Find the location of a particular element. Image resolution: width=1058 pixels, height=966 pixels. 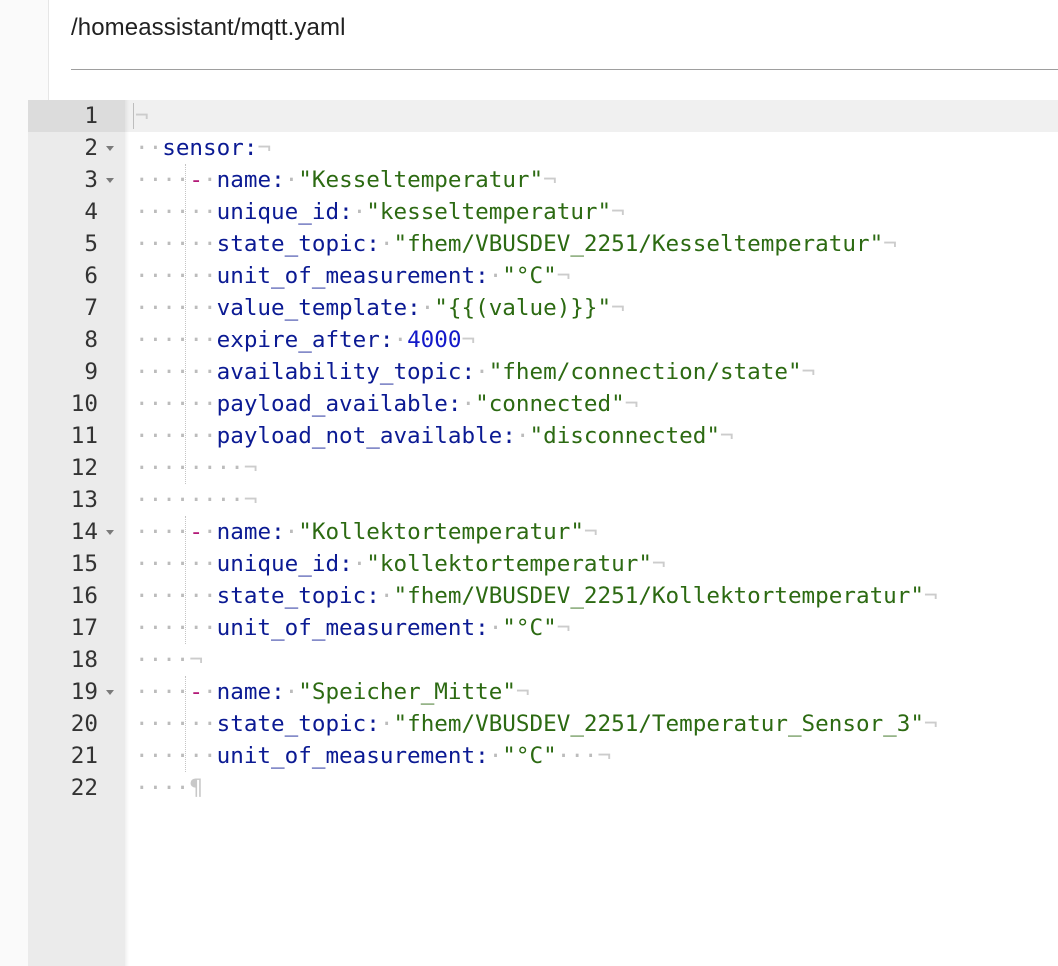

code-line: ······expire_after:·4000¬ is located at coordinates (305, 340).